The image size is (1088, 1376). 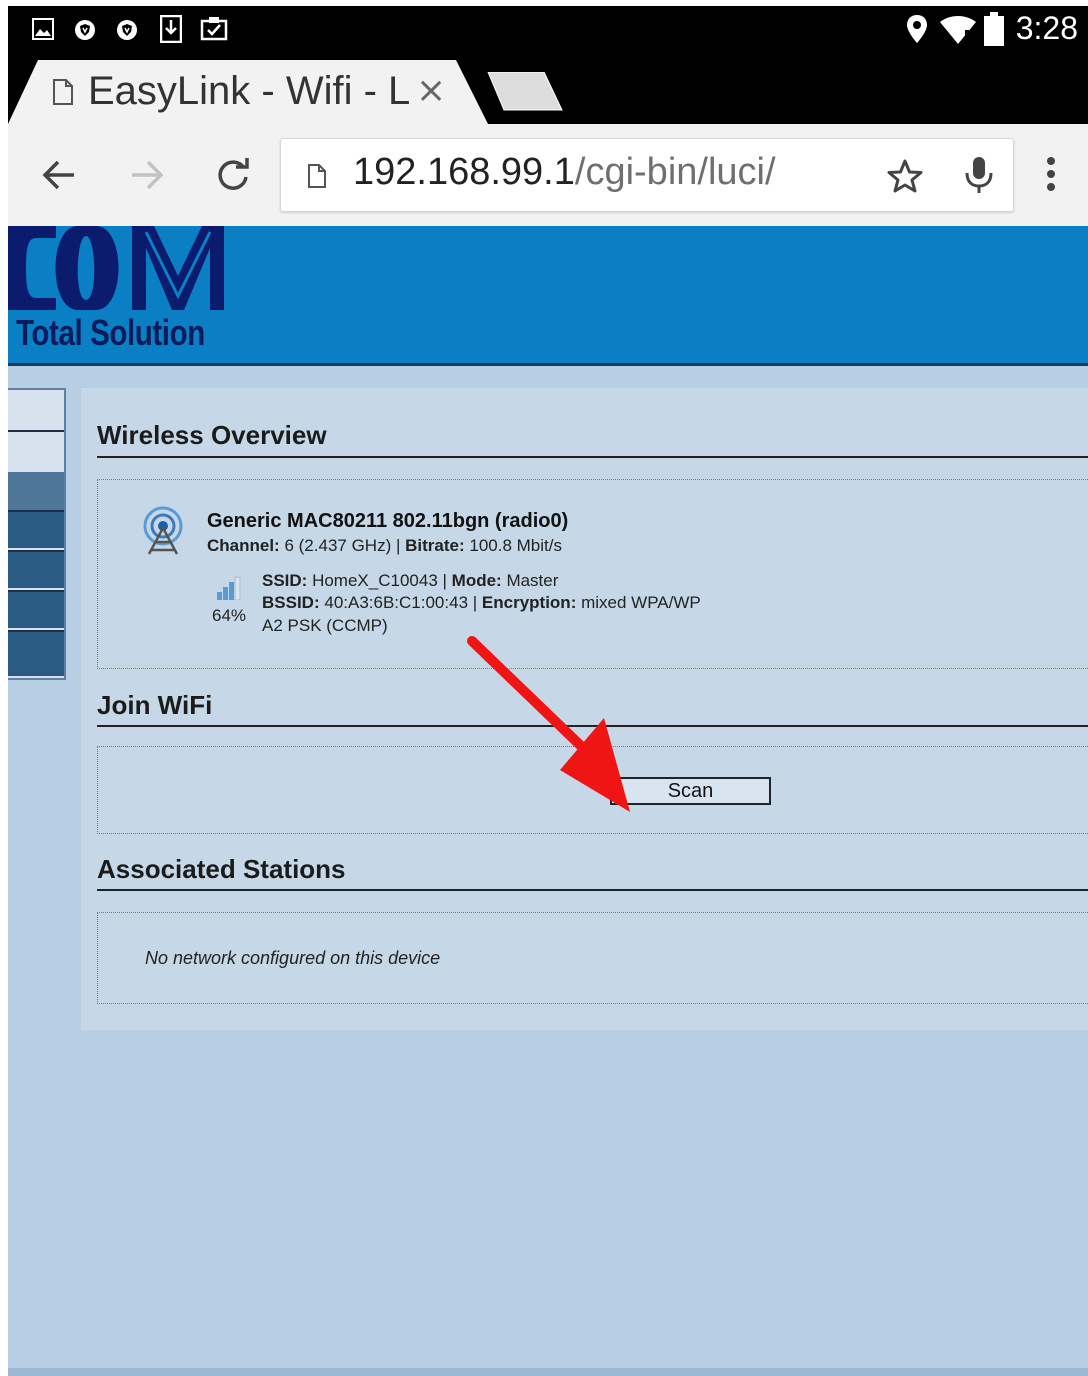 What do you see at coordinates (548, 1372) in the screenshot?
I see `page-bottom-edge` at bounding box center [548, 1372].